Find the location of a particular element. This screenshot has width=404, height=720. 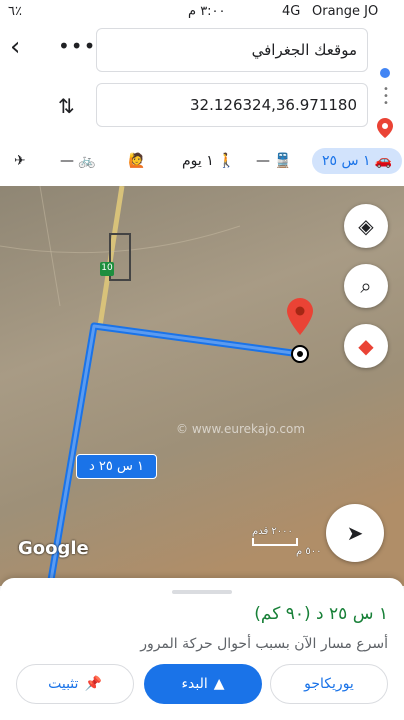

walk-time: ١ يوم is located at coordinates (198, 161).